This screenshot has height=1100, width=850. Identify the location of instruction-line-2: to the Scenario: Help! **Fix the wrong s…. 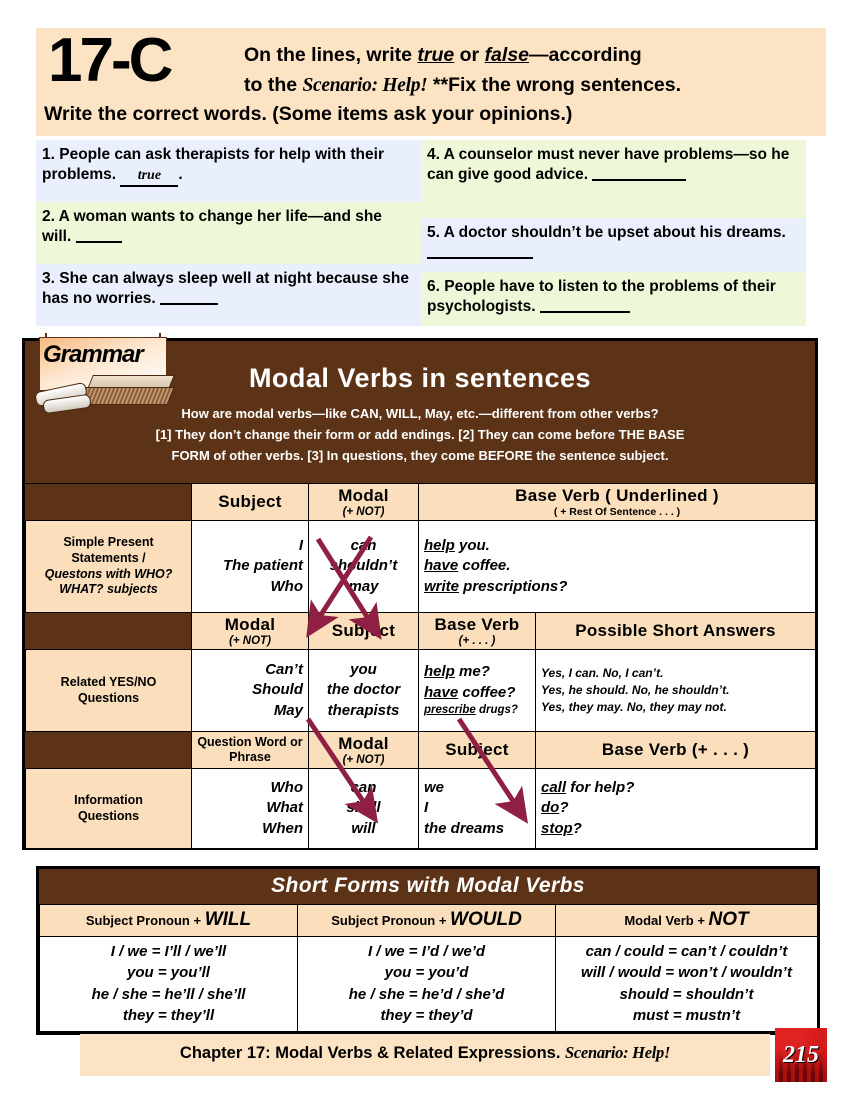
(462, 85).